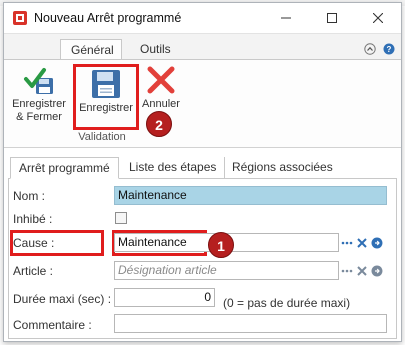 The width and height of the screenshot is (405, 345). What do you see at coordinates (33, 219) in the screenshot?
I see `inhibe-label: Inhibé :` at bounding box center [33, 219].